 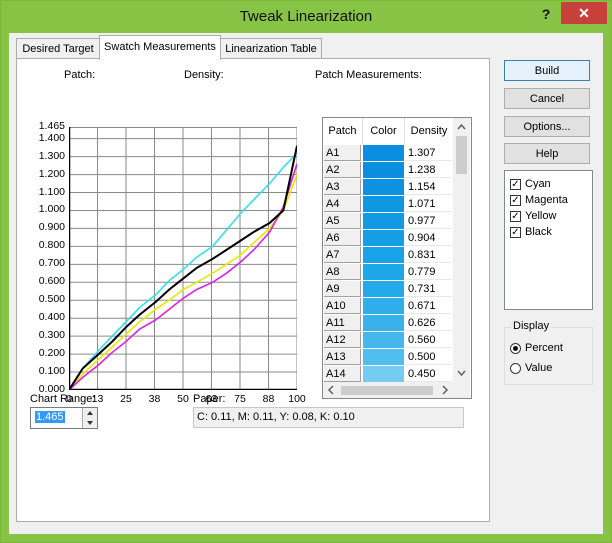 What do you see at coordinates (544, 348) in the screenshot?
I see `percent-radio-label: Percent` at bounding box center [544, 348].